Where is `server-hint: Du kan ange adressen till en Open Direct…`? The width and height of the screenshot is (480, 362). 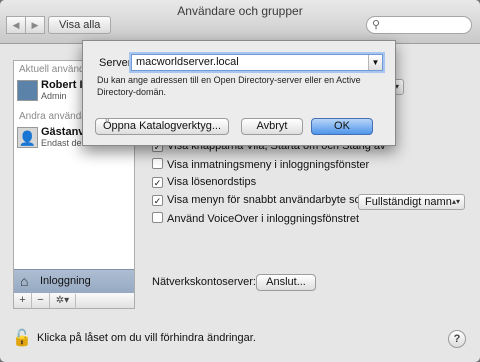 server-hint: Du kan ange adressen till en Open Direct… is located at coordinates (229, 86).